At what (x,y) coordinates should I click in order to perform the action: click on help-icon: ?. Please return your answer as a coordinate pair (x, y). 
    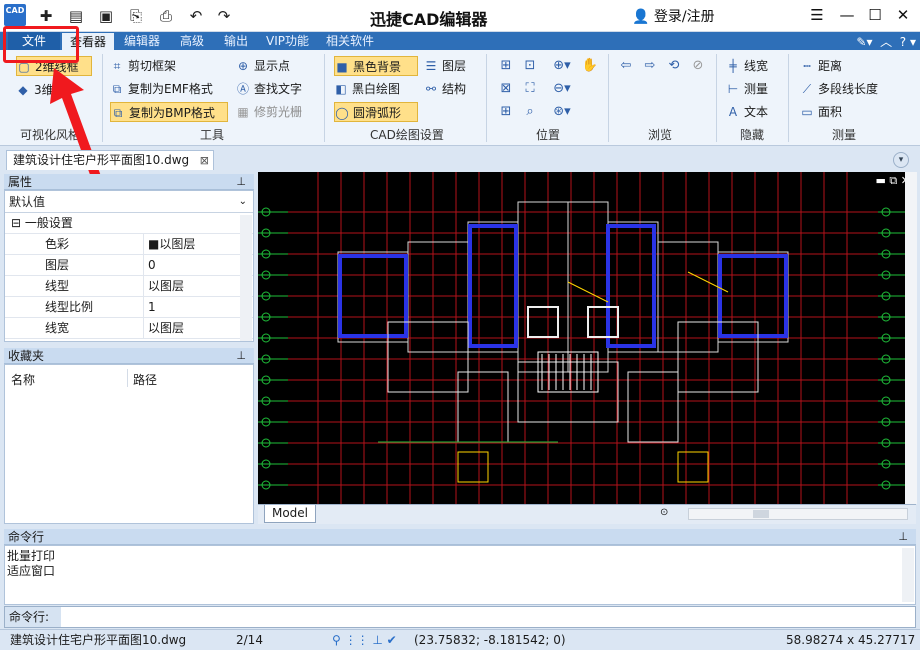
    Looking at the image, I should click on (903, 42).